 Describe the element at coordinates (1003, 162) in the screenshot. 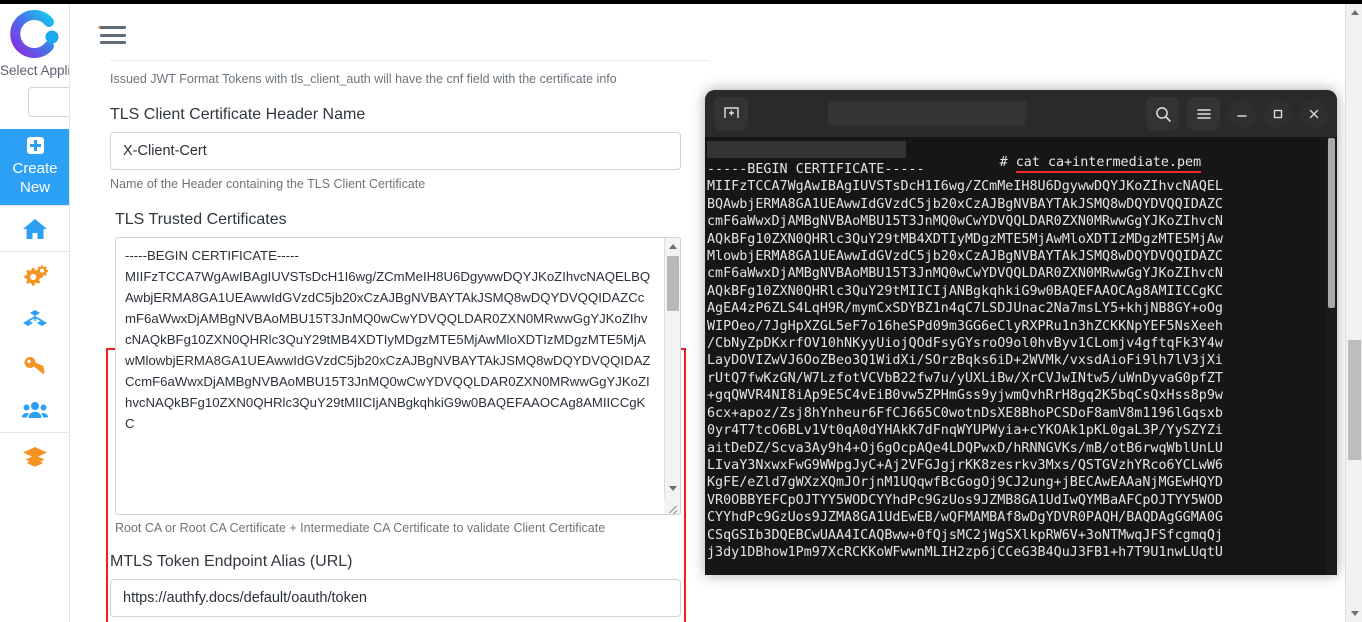

I see `prompt-symbol: #` at that location.